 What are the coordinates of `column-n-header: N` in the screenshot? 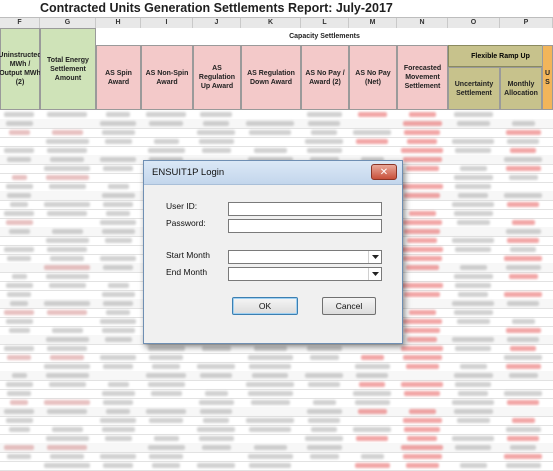 It's located at (422, 23).